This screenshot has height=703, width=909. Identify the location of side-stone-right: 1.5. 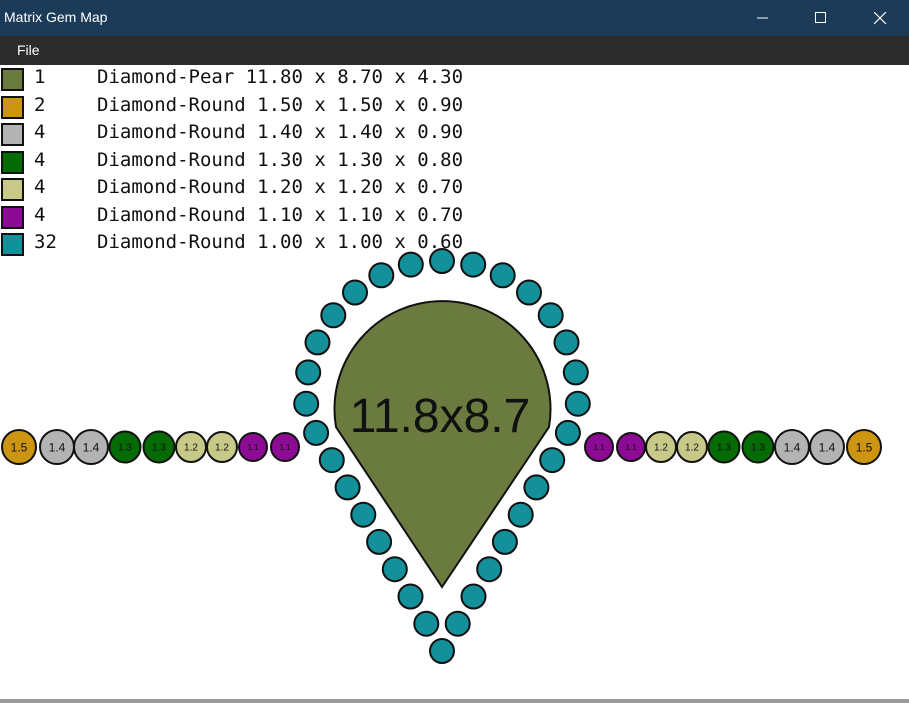
(864, 447).